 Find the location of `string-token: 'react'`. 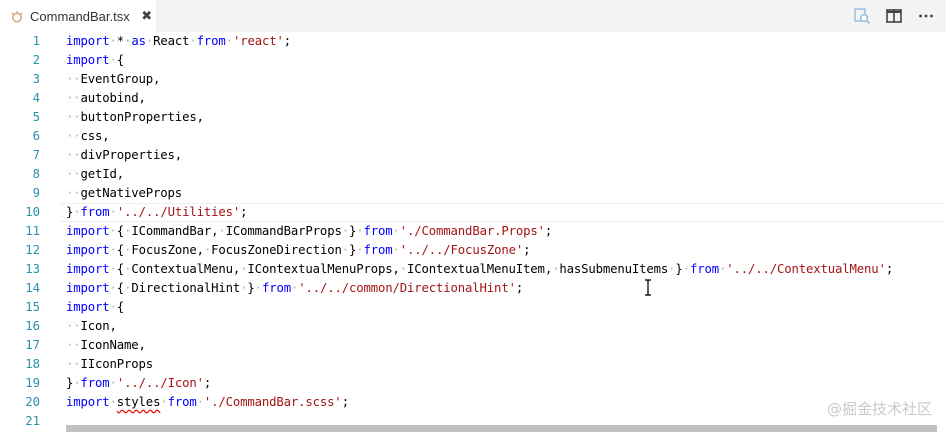

string-token: 'react' is located at coordinates (258, 41).